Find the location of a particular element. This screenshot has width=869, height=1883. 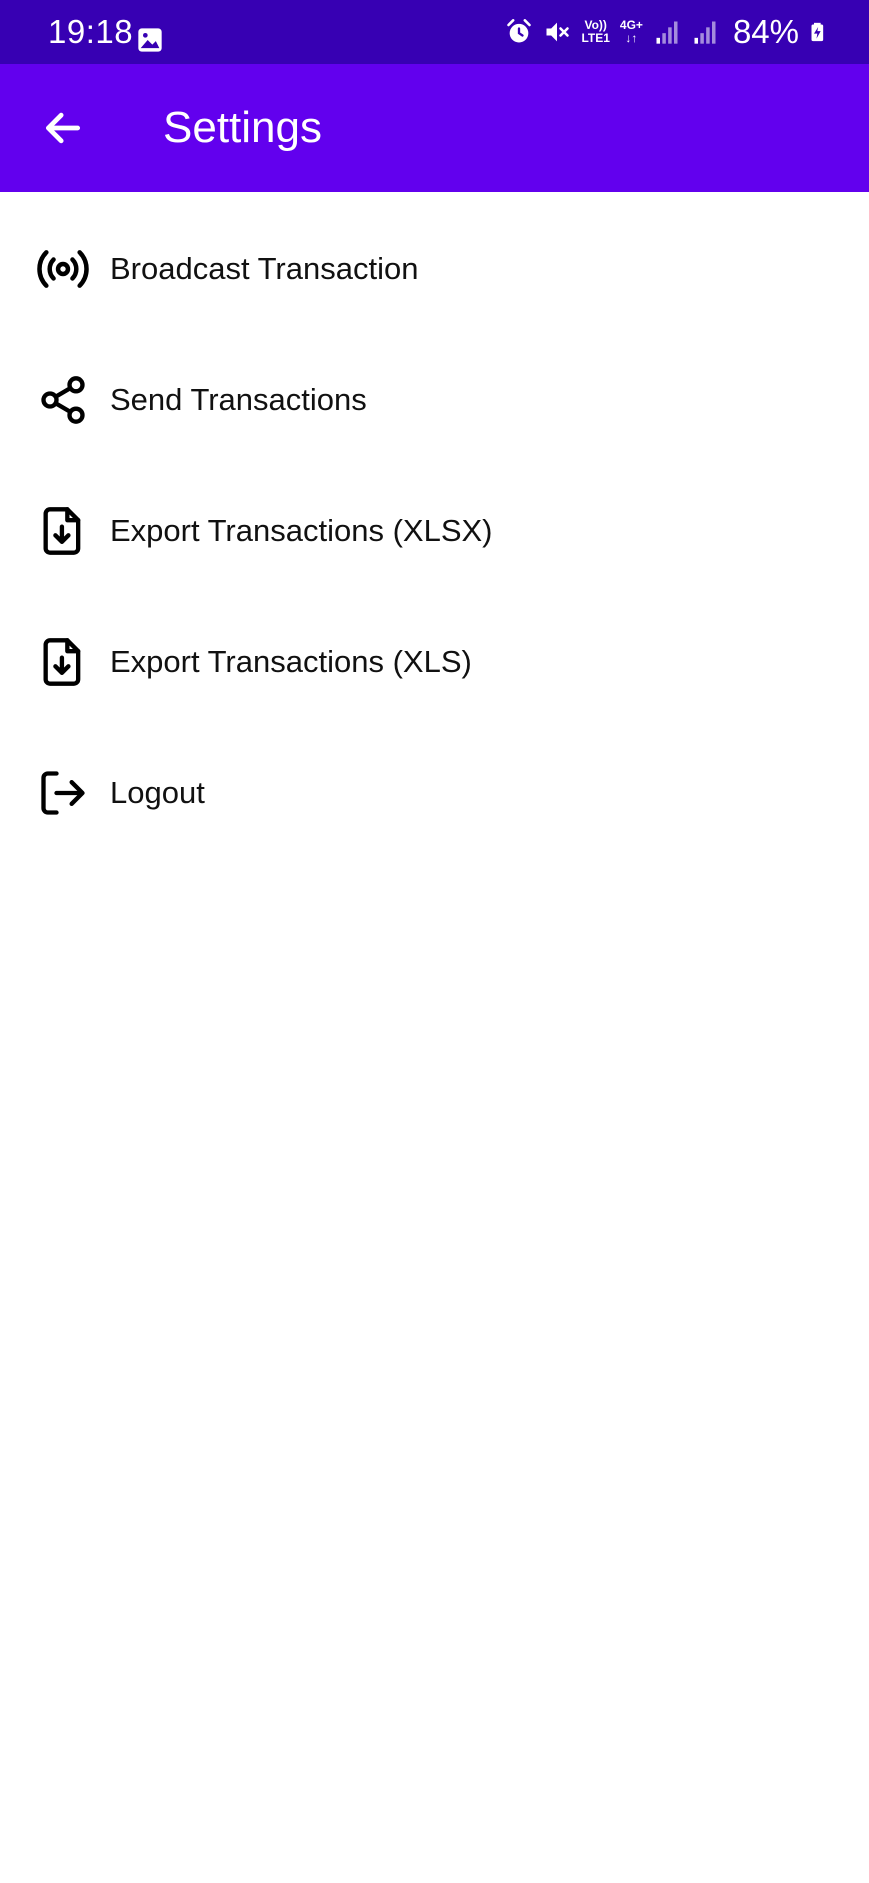

menu-item-export-xls: Export Transactions (XLS) is located at coordinates (434, 661).